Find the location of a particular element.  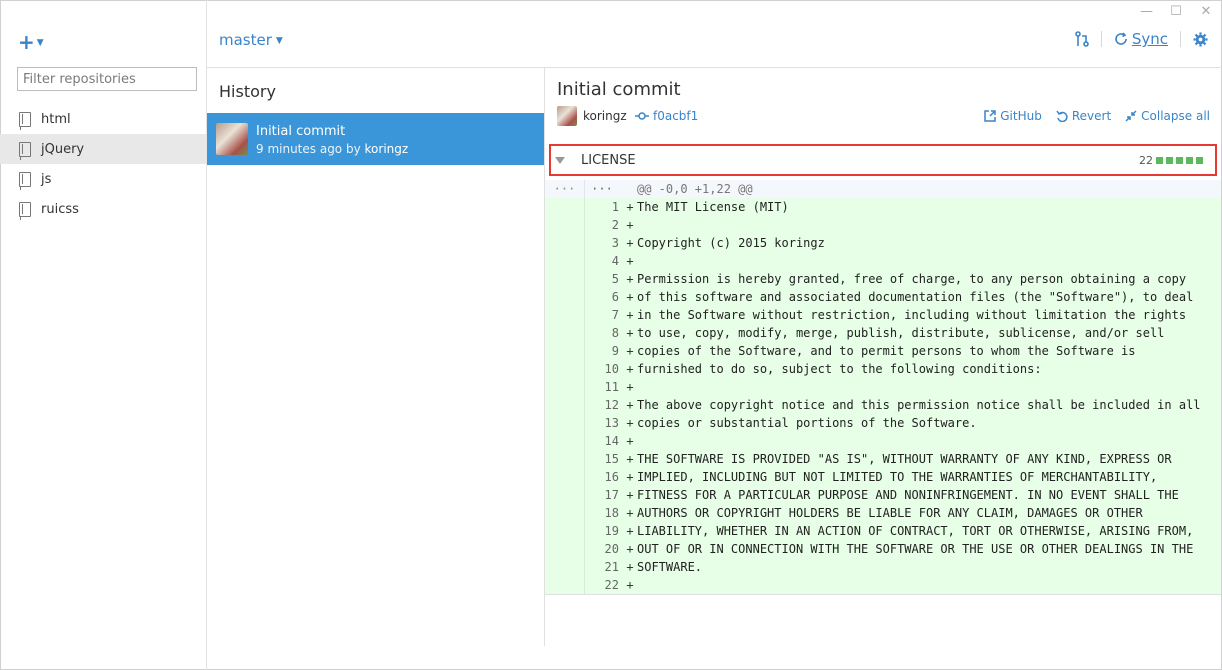

add-repository-button: + ▼ is located at coordinates (31, 42).